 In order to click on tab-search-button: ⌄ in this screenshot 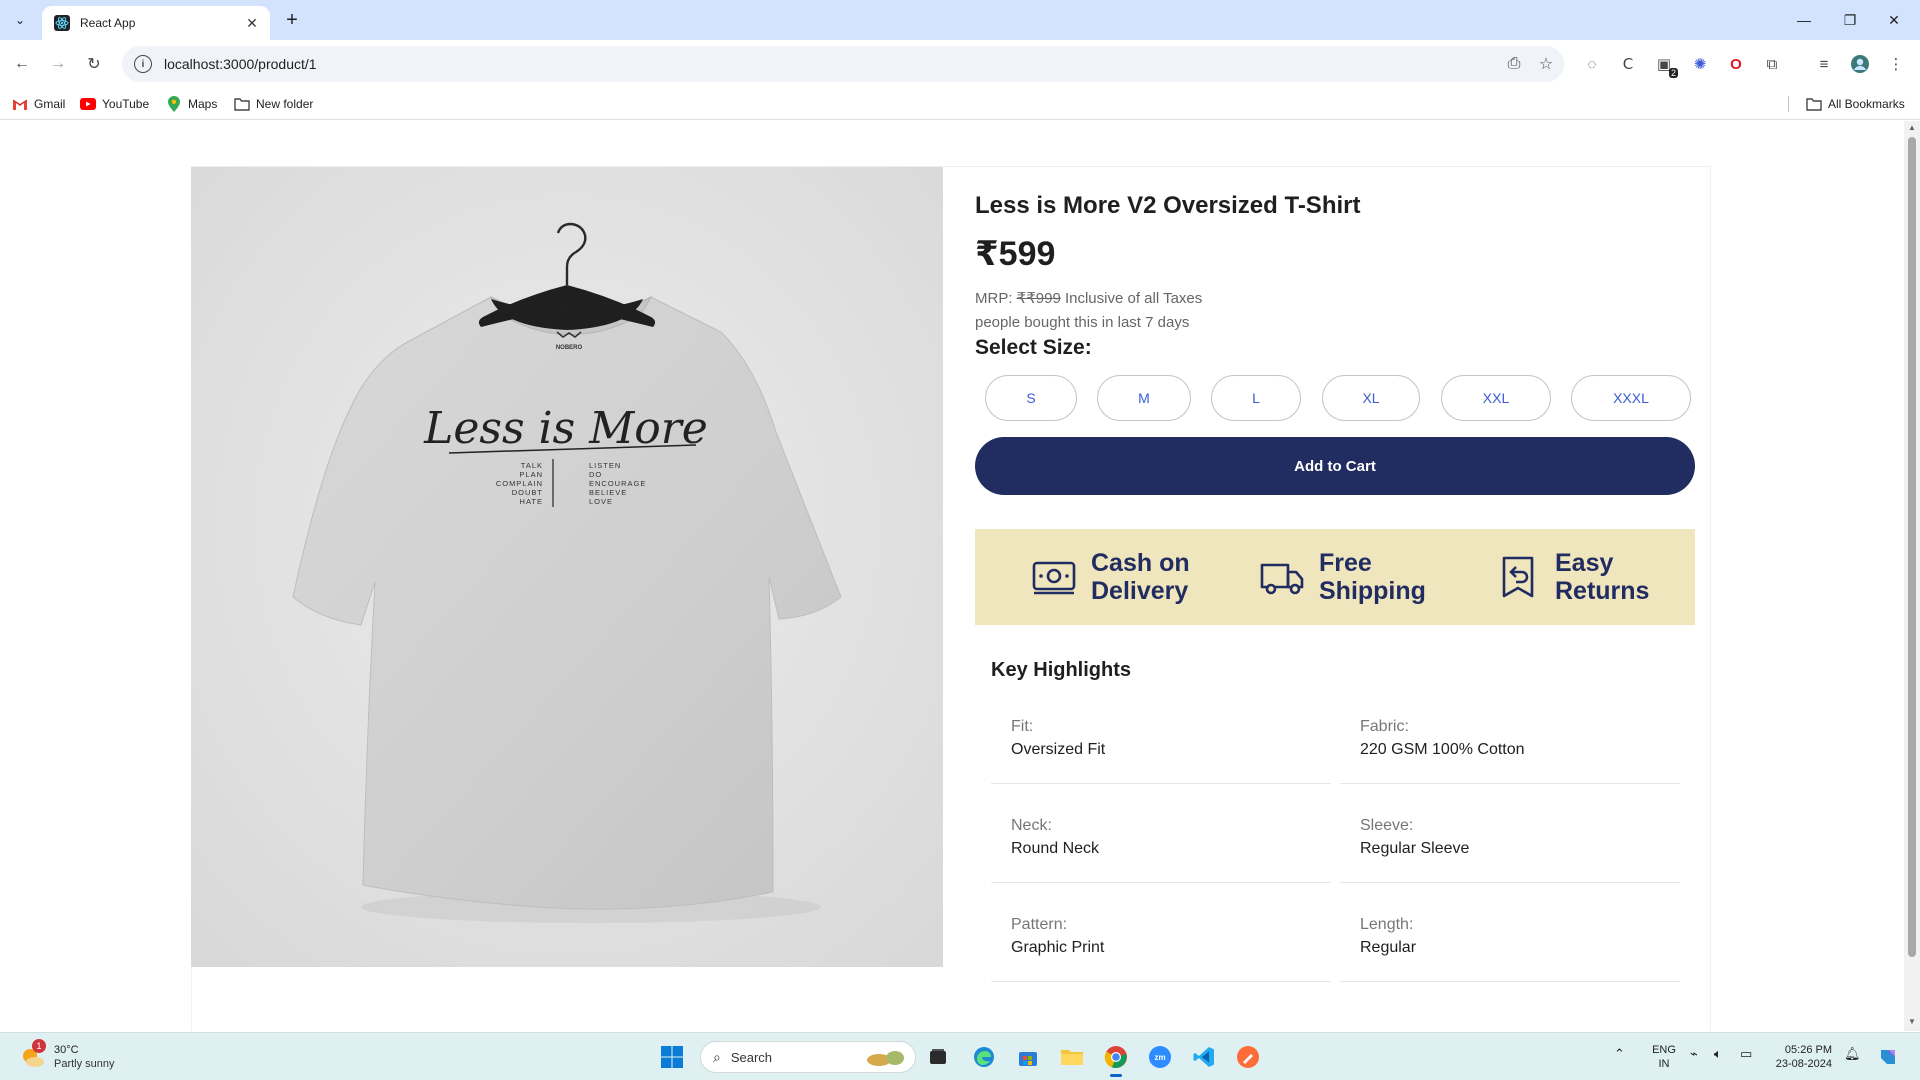, I will do `click(20, 20)`.